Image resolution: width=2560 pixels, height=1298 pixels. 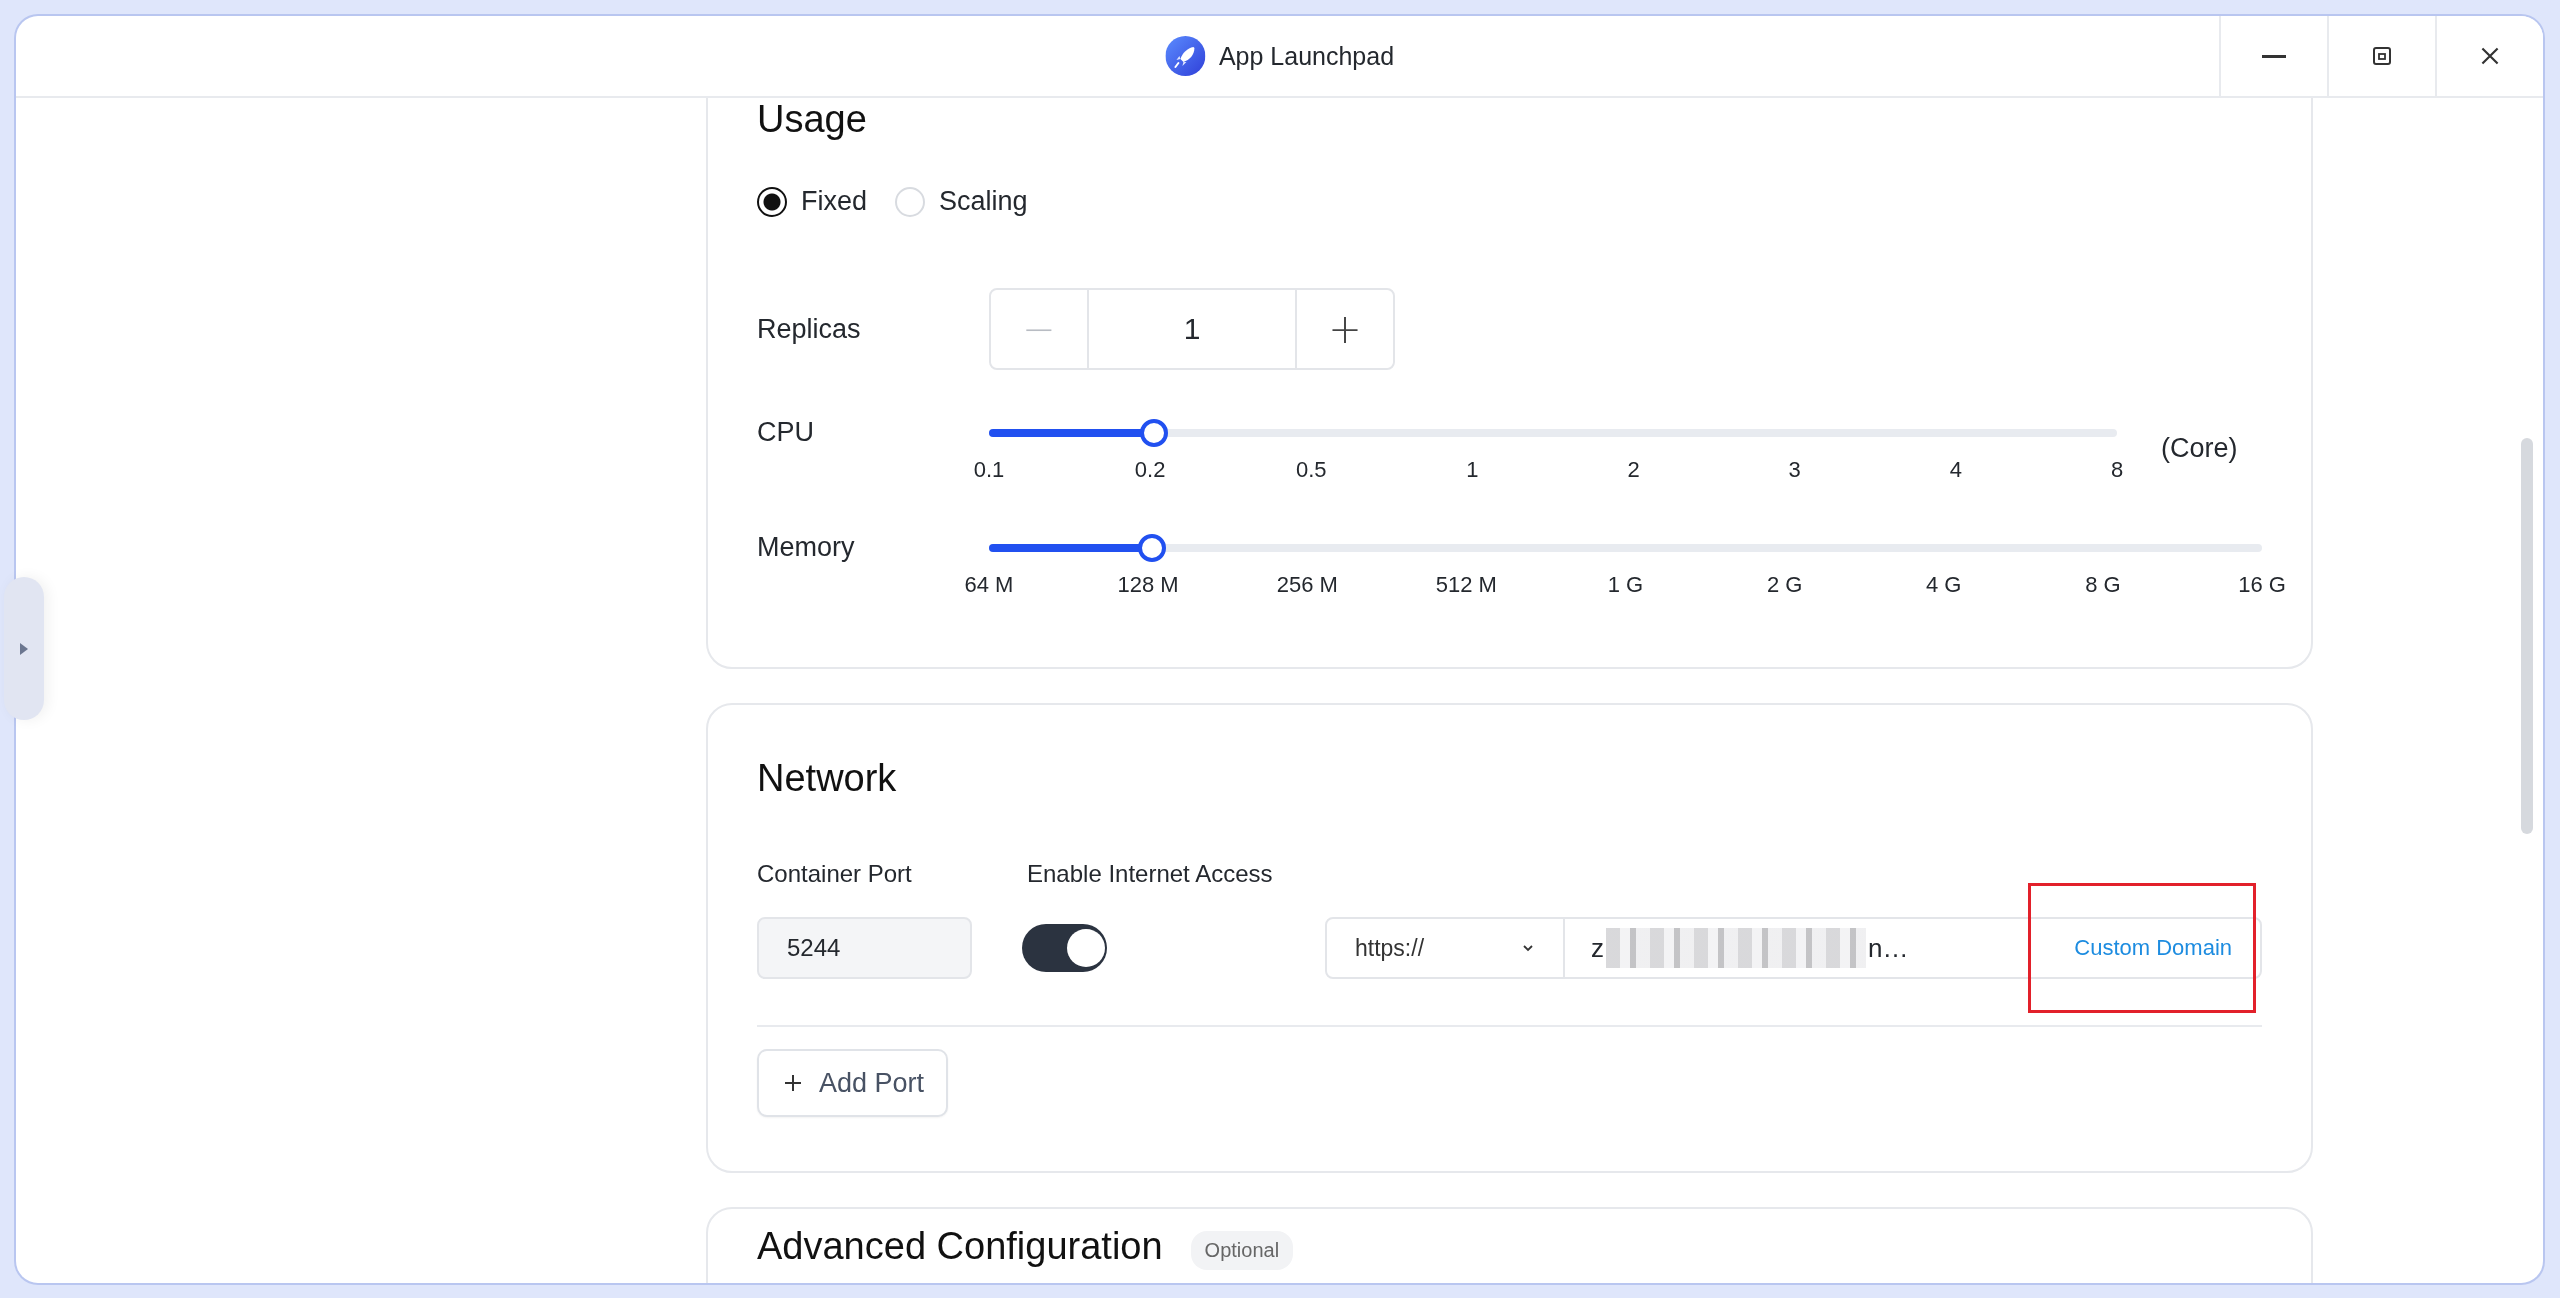 What do you see at coordinates (809, 329) in the screenshot?
I see `field-label: Replicas` at bounding box center [809, 329].